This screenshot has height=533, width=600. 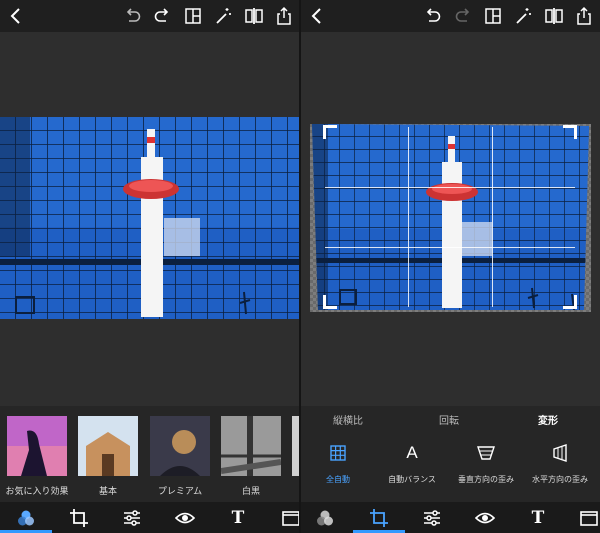 I want to click on crop-handle-top-left, so click(x=330, y=132).